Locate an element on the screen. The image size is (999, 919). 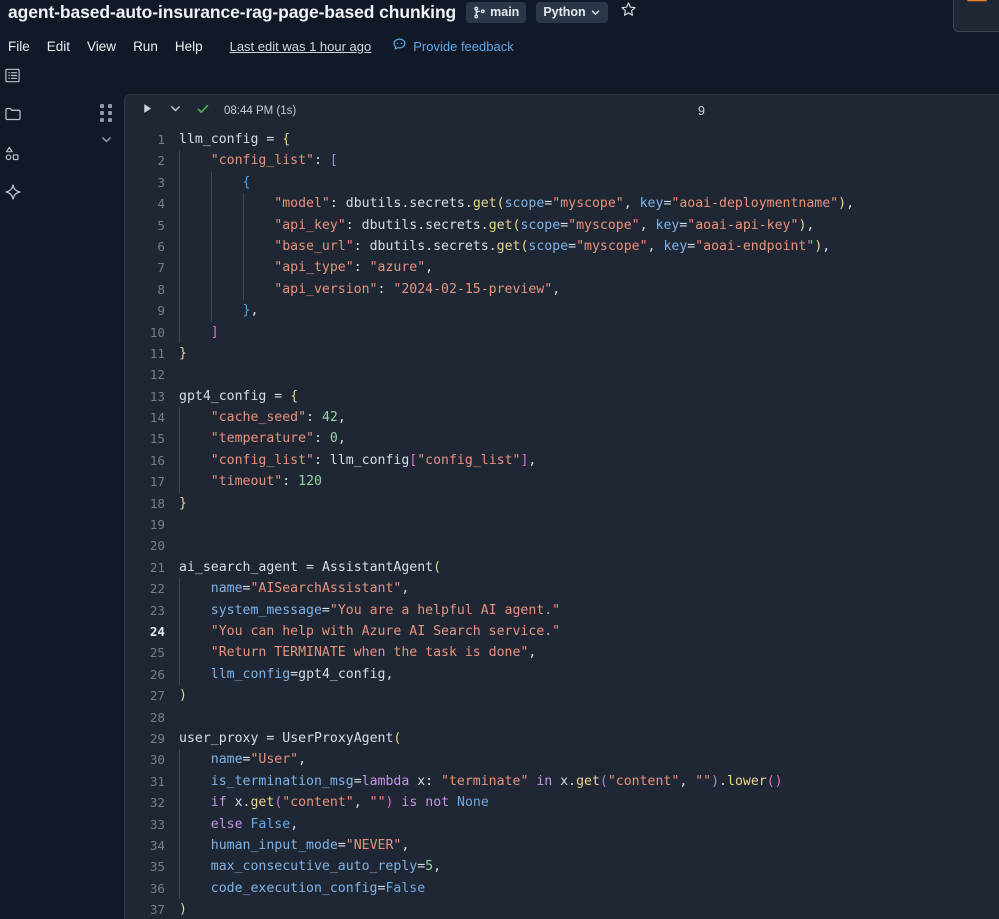
code-token: x: is located at coordinates (425, 781).